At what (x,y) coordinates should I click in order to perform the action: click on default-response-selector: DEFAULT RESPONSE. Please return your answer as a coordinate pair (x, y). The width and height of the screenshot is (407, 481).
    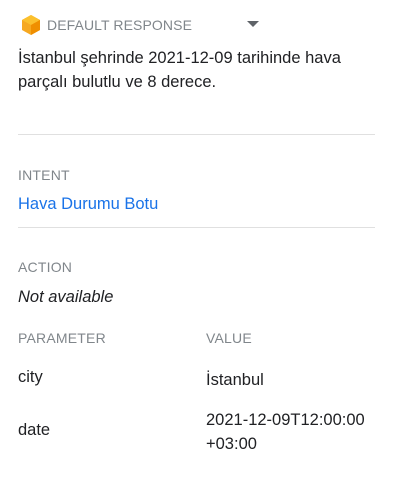
    Looking at the image, I should click on (143, 25).